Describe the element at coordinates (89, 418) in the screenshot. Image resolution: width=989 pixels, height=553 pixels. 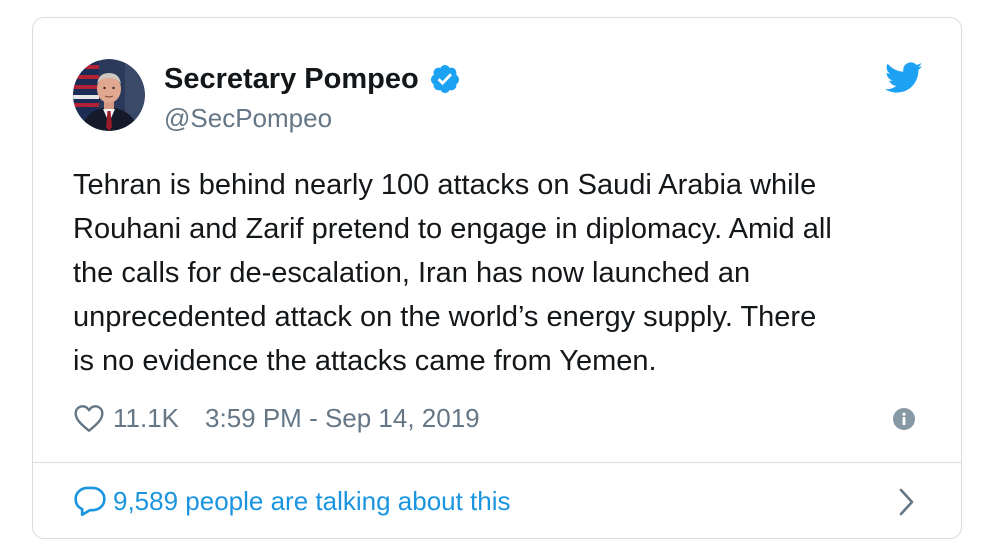
I see `heart-icon` at that location.